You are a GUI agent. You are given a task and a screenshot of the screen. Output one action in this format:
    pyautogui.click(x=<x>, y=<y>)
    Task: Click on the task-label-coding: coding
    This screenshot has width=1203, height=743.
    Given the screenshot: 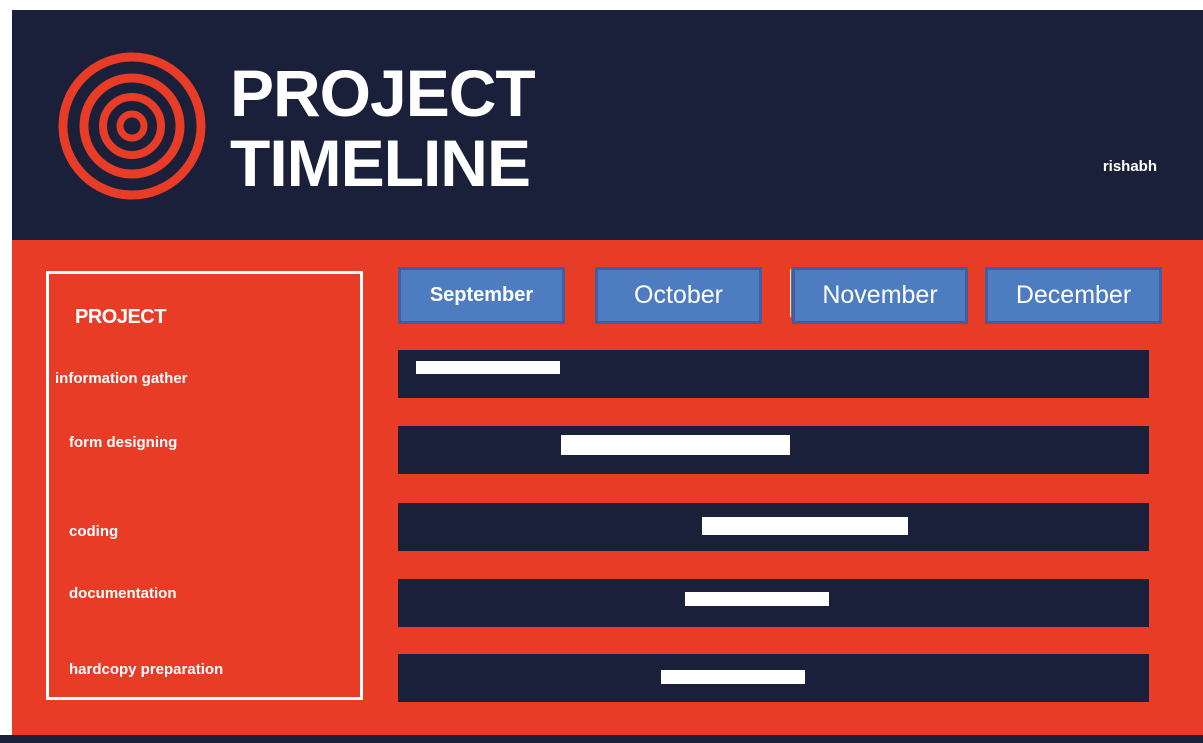 What is the action you would take?
    pyautogui.click(x=94, y=531)
    